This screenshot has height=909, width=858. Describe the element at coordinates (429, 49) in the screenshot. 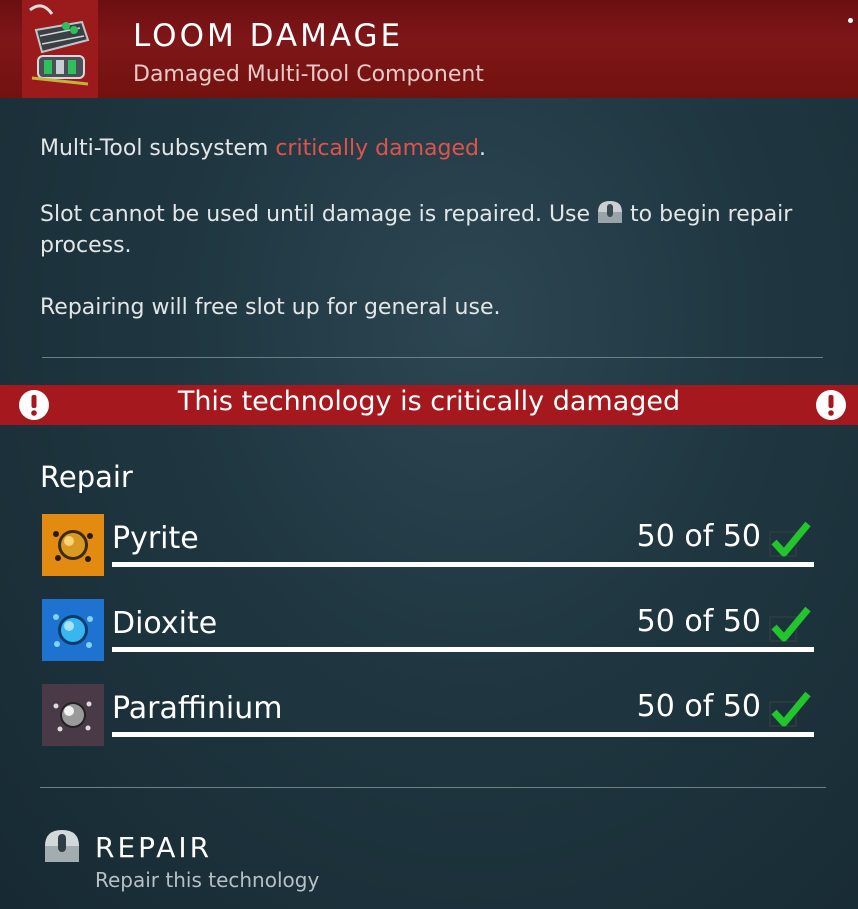

I see `item-header: LOOM DAMAGE Damaged Multi-Tool Component` at that location.